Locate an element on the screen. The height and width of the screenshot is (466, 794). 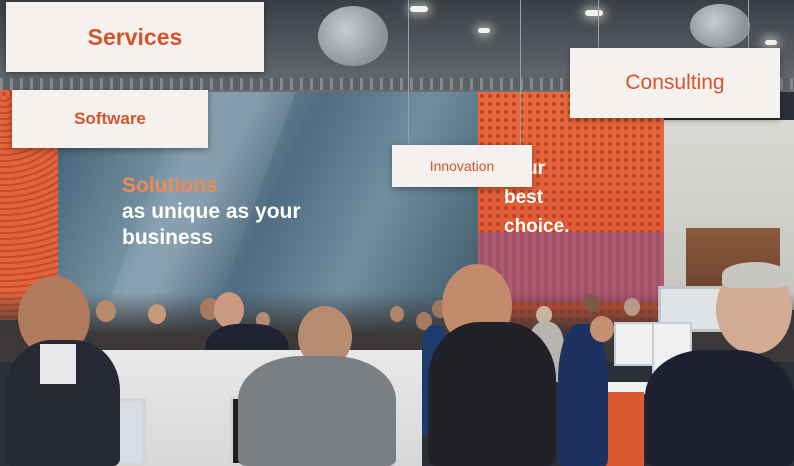
innovation-sign: Innovation is located at coordinates (462, 166).